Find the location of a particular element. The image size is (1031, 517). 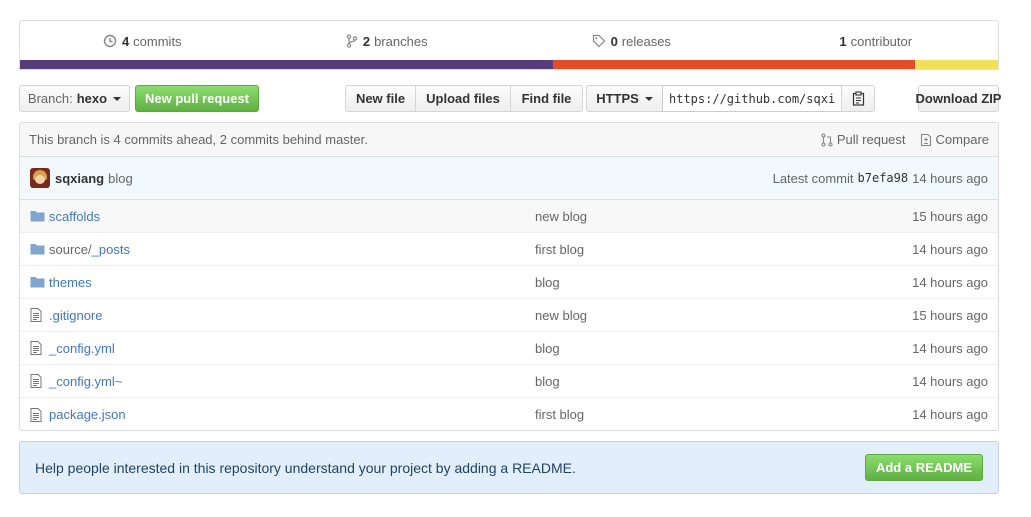

pull-request-label: Pull request is located at coordinates (871, 139).